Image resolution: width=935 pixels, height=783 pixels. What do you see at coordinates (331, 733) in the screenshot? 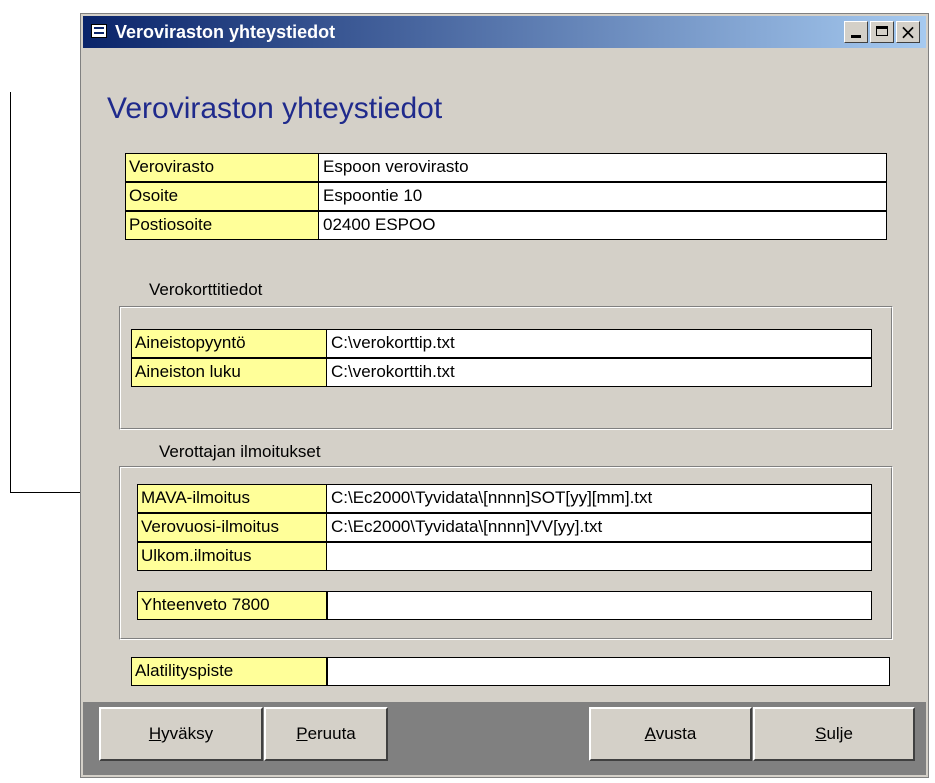
I see `cancel-label: eruuta` at bounding box center [331, 733].